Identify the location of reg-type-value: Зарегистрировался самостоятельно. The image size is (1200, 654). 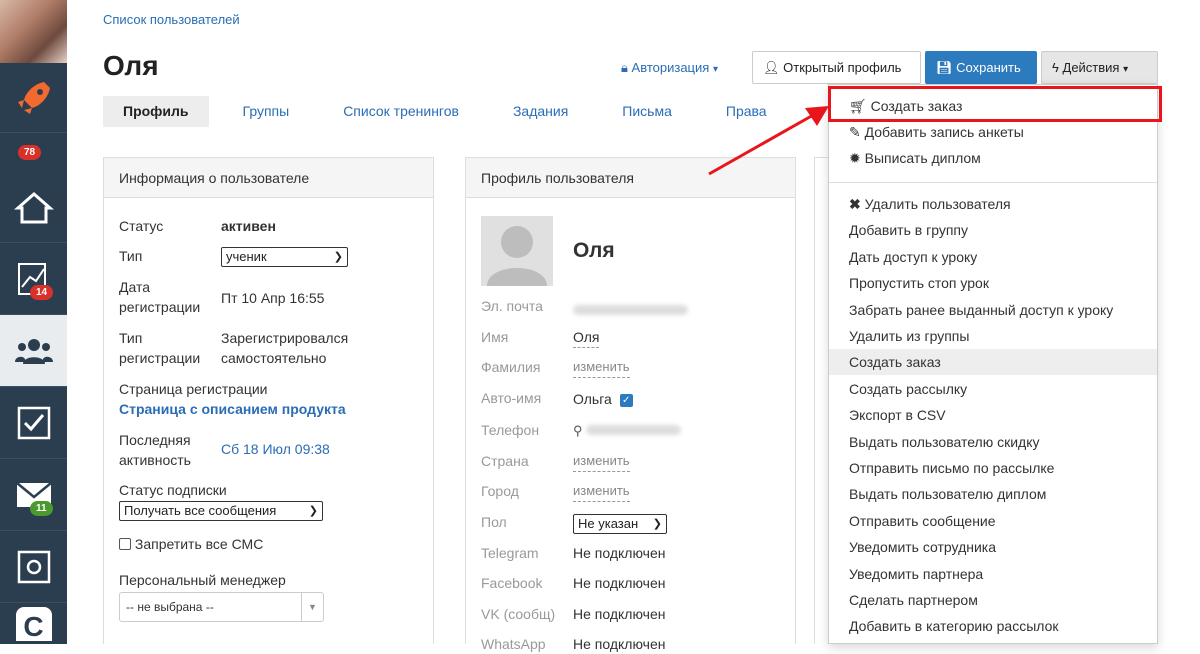
(285, 348).